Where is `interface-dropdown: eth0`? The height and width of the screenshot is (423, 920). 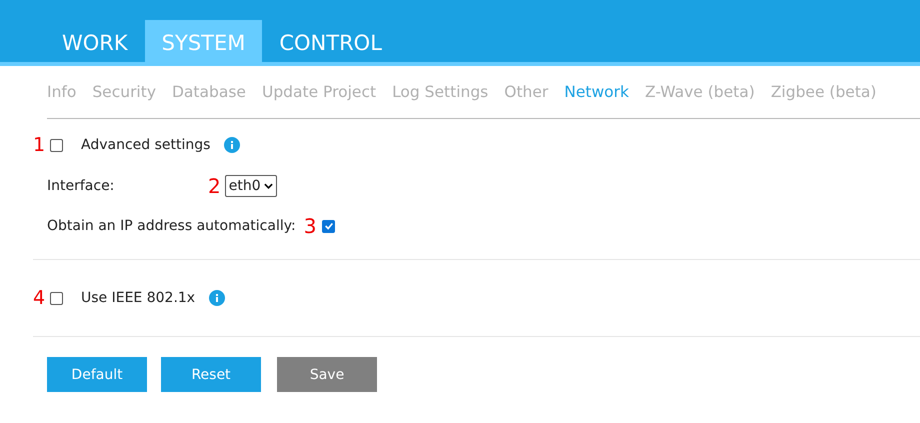
interface-dropdown: eth0 is located at coordinates (250, 186).